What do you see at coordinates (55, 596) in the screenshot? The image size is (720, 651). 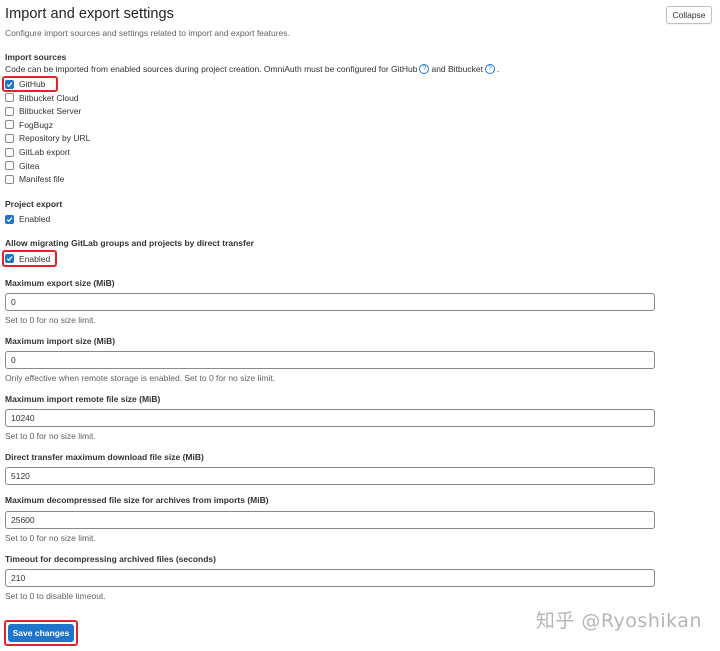 I see `decompress-timeout-help: Set to 0 to disable timeout.` at bounding box center [55, 596].